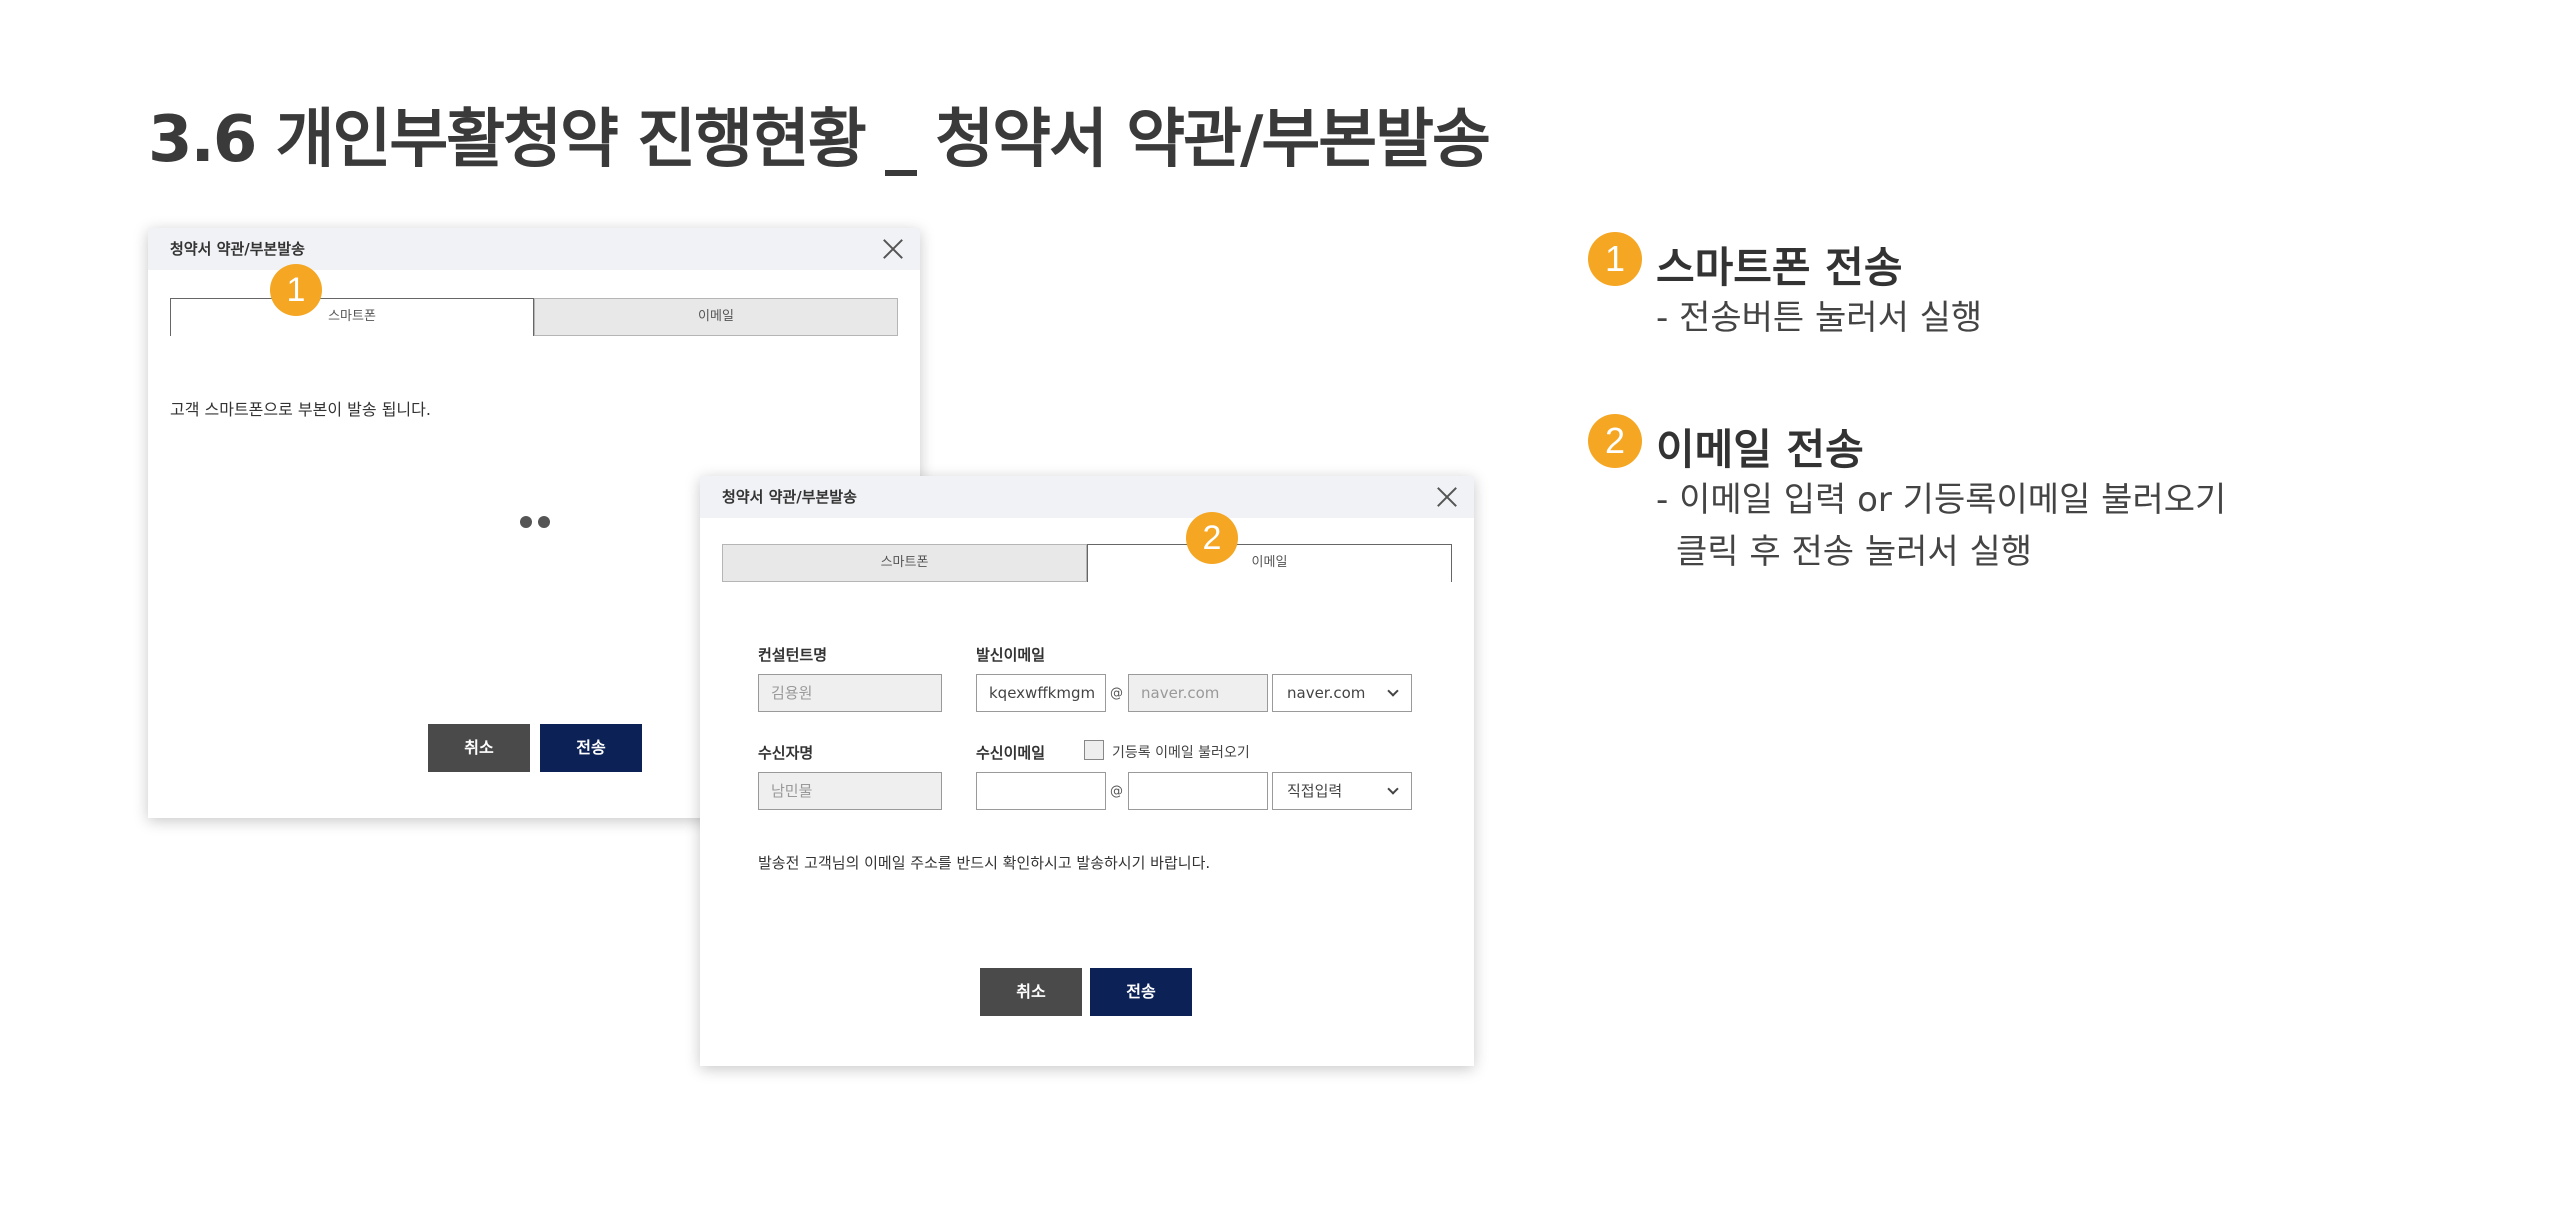 This screenshot has height=1226, width=2560. Describe the element at coordinates (786, 753) in the screenshot. I see `recipient-label: 수신자명` at that location.